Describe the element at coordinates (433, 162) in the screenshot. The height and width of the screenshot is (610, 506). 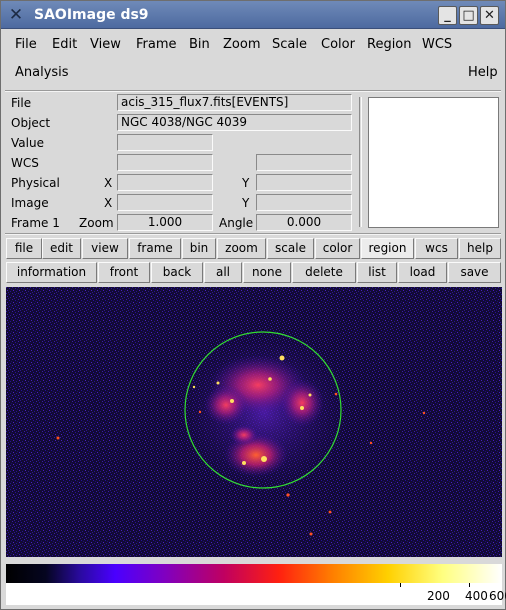
I see `magnifier-view` at that location.